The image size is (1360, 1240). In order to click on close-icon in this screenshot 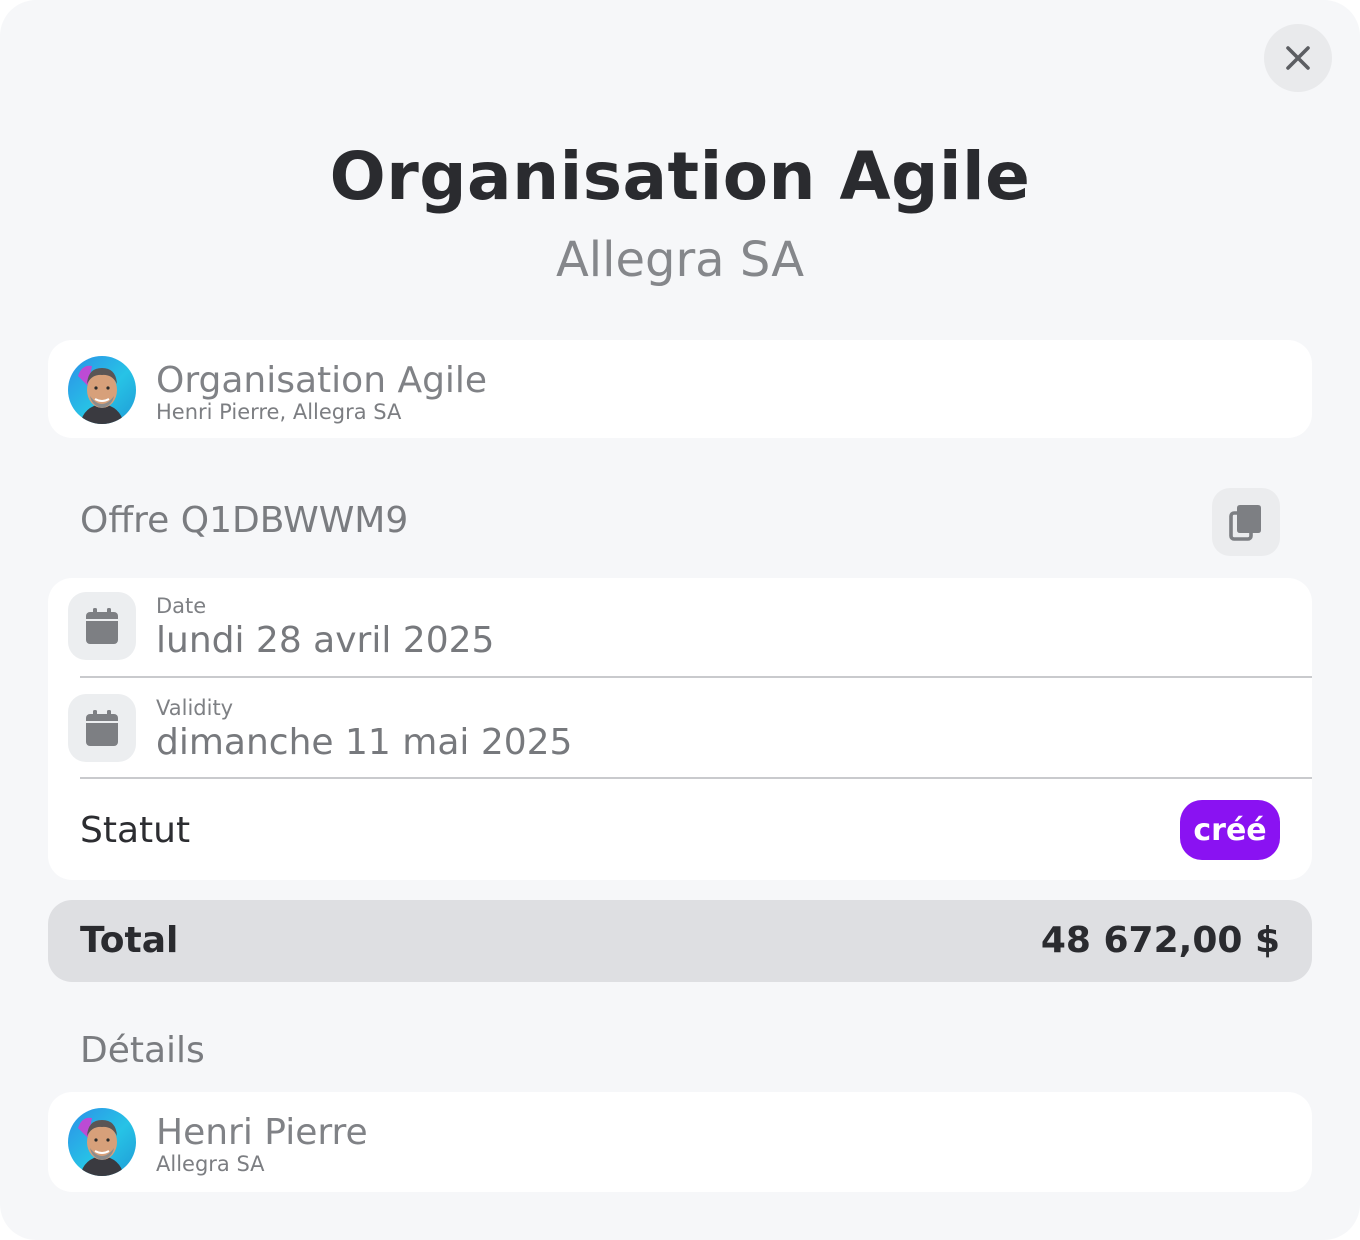, I will do `click(1298, 58)`.